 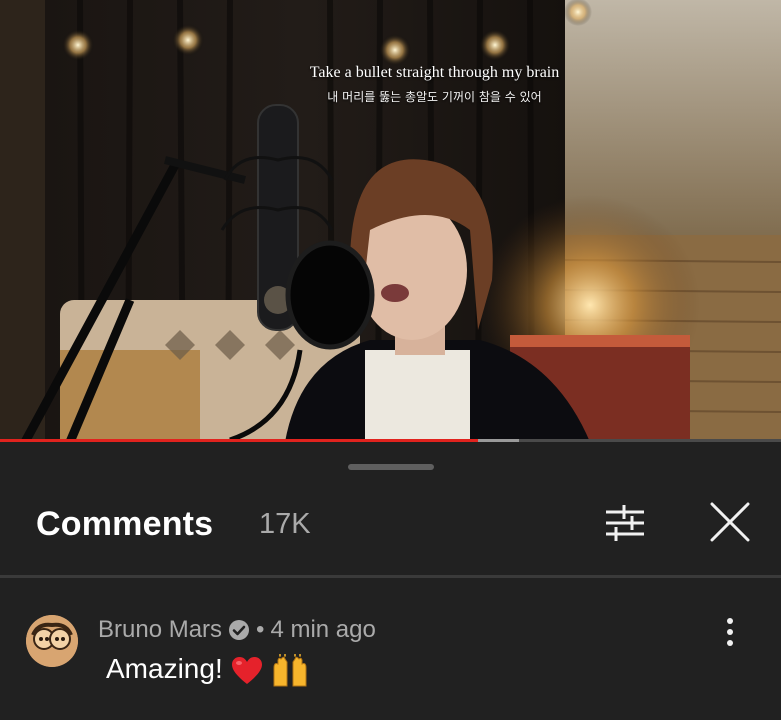 What do you see at coordinates (323, 629) in the screenshot?
I see `comment-time: 4 min ago` at bounding box center [323, 629].